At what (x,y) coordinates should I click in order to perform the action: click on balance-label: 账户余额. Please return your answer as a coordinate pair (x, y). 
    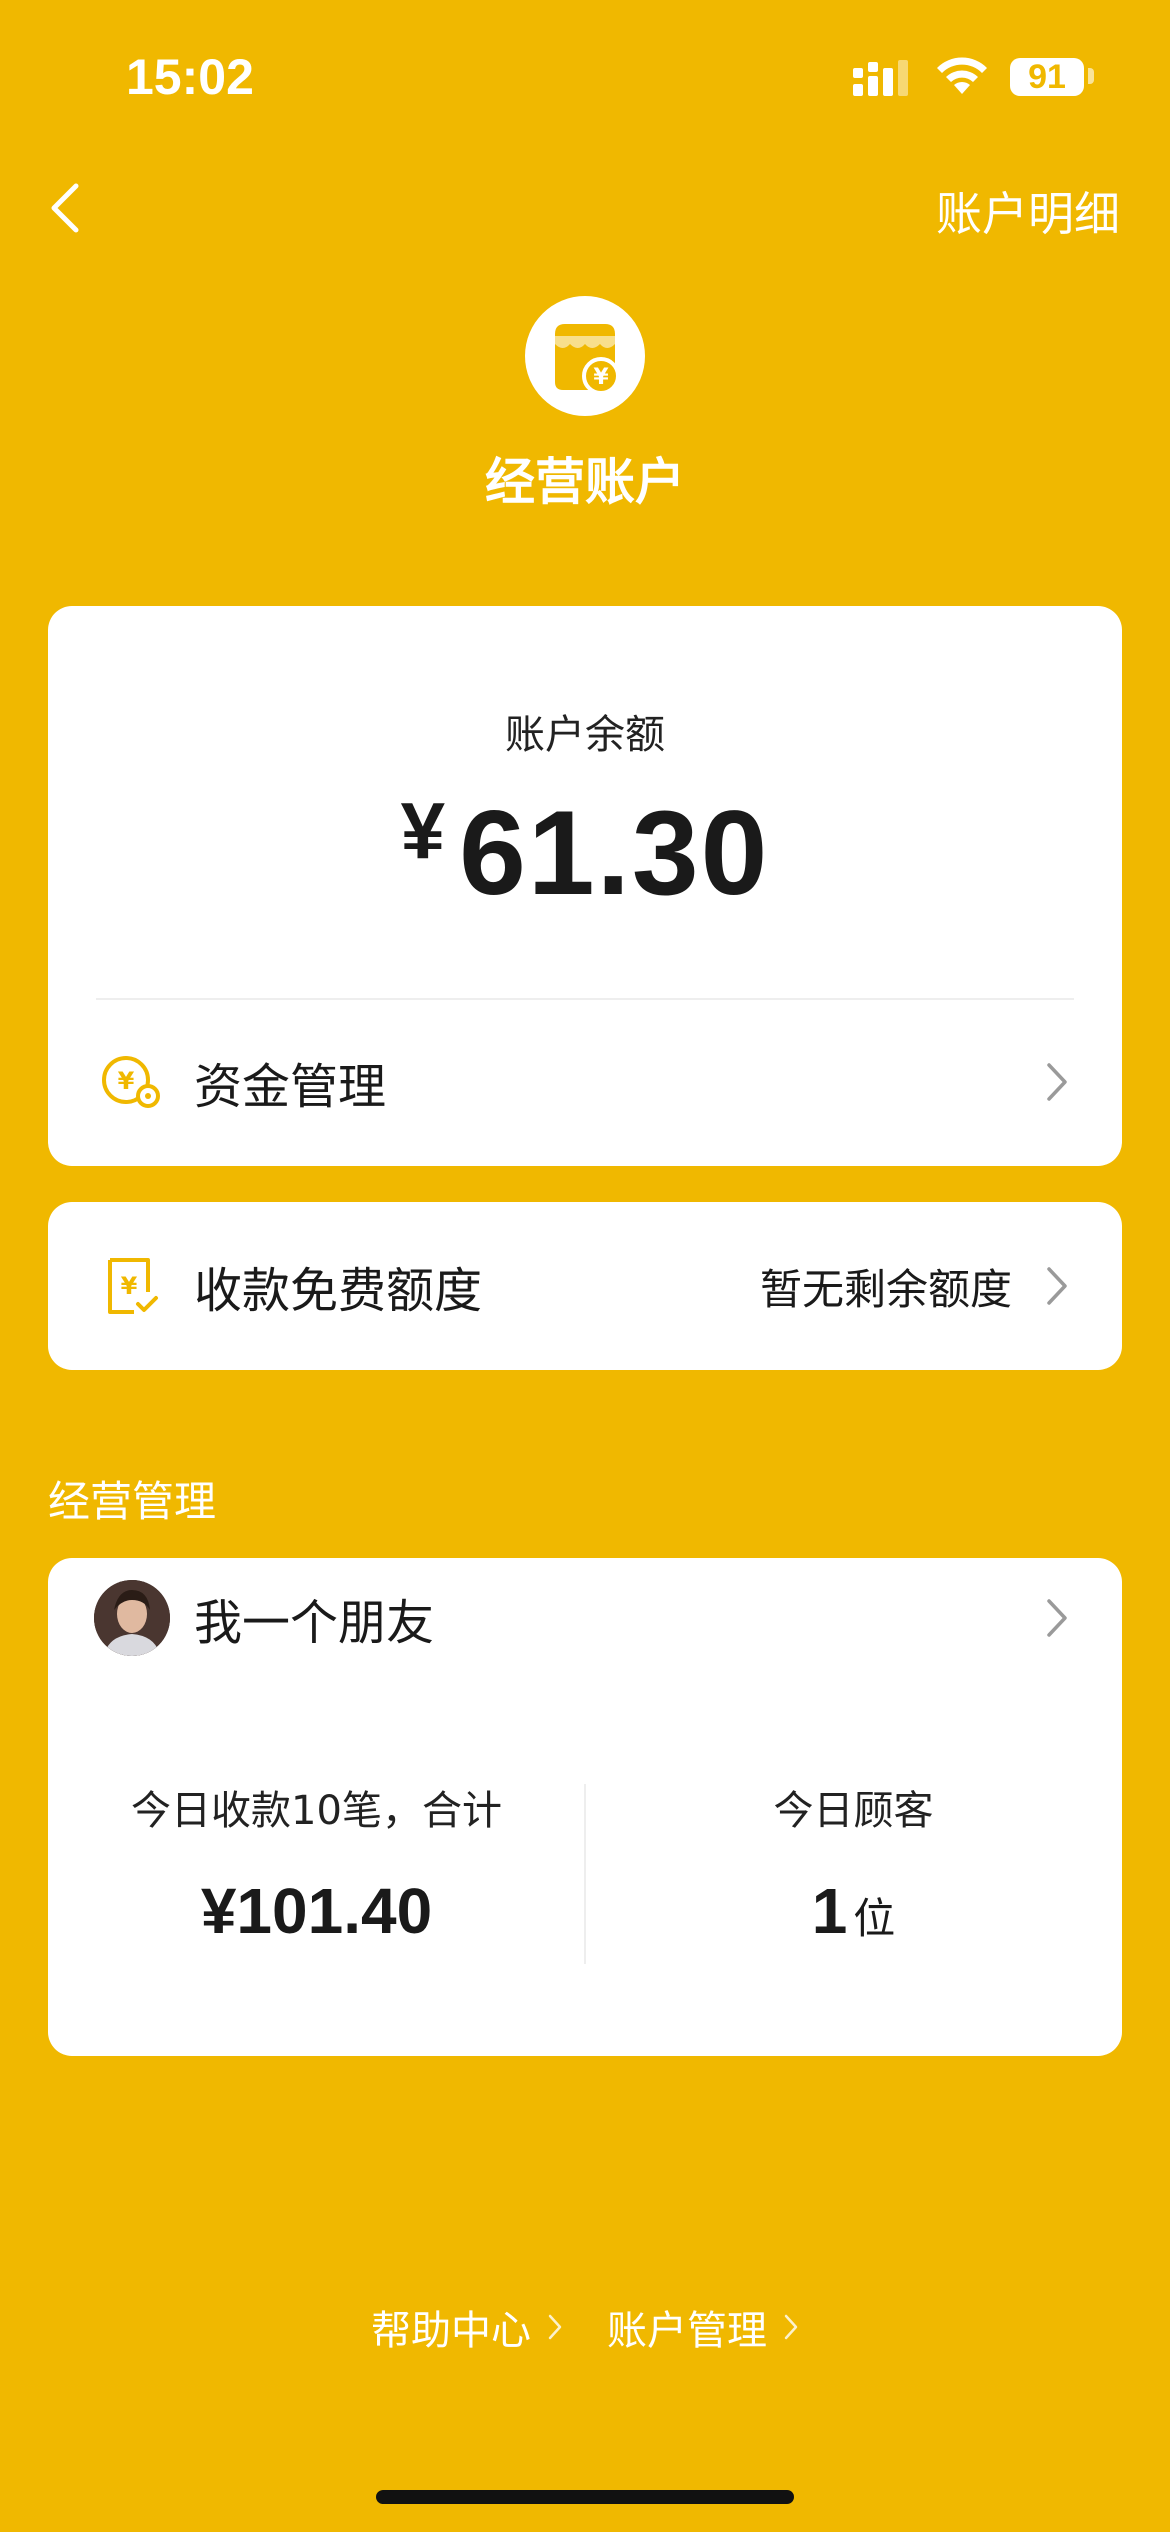
    Looking at the image, I should click on (585, 735).